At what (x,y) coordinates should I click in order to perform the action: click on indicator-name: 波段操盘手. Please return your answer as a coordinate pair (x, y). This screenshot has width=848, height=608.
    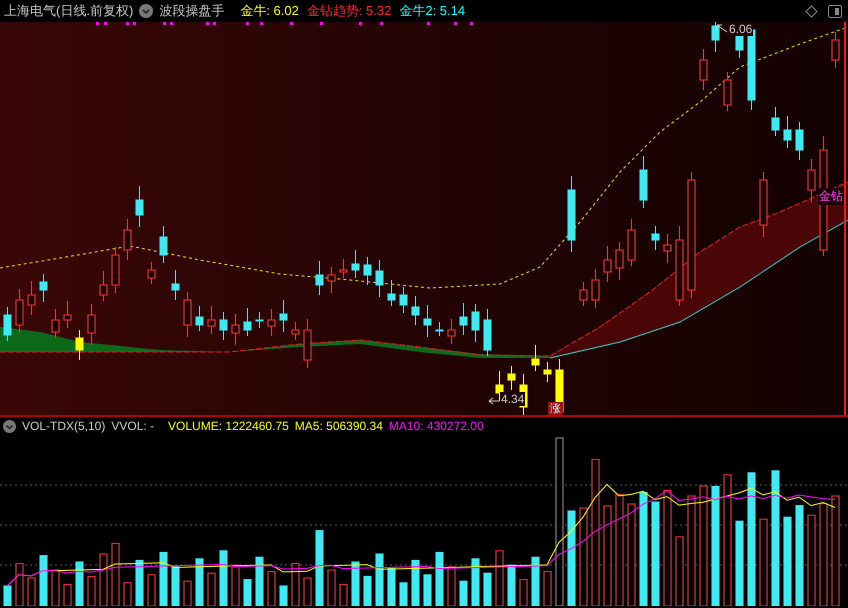
    Looking at the image, I should click on (191, 11).